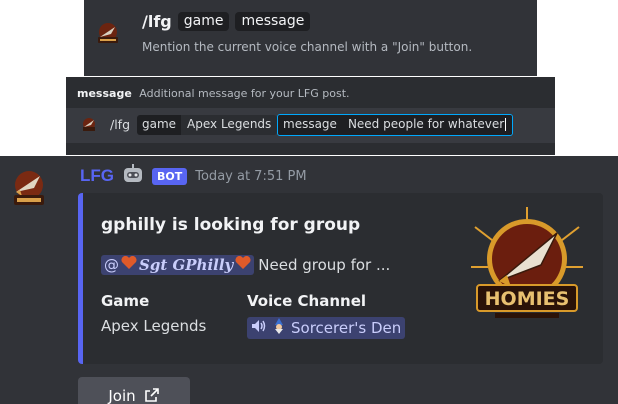 The image size is (618, 404). What do you see at coordinates (279, 328) in the screenshot?
I see `wizard-icon` at bounding box center [279, 328].